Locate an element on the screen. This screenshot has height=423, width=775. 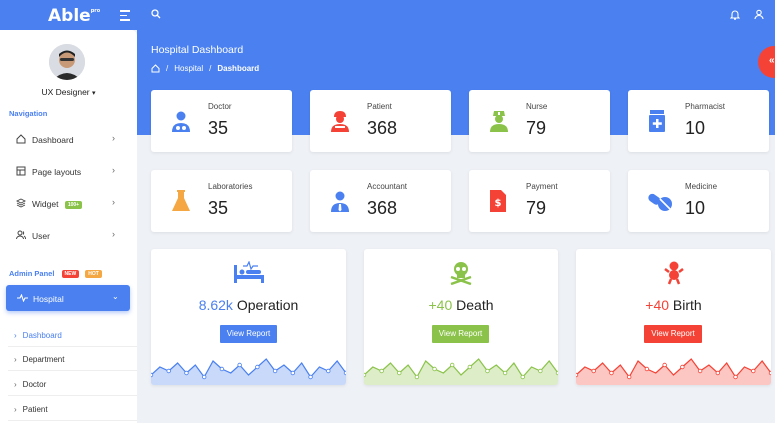
hot-badge: HOT is located at coordinates (93, 274).